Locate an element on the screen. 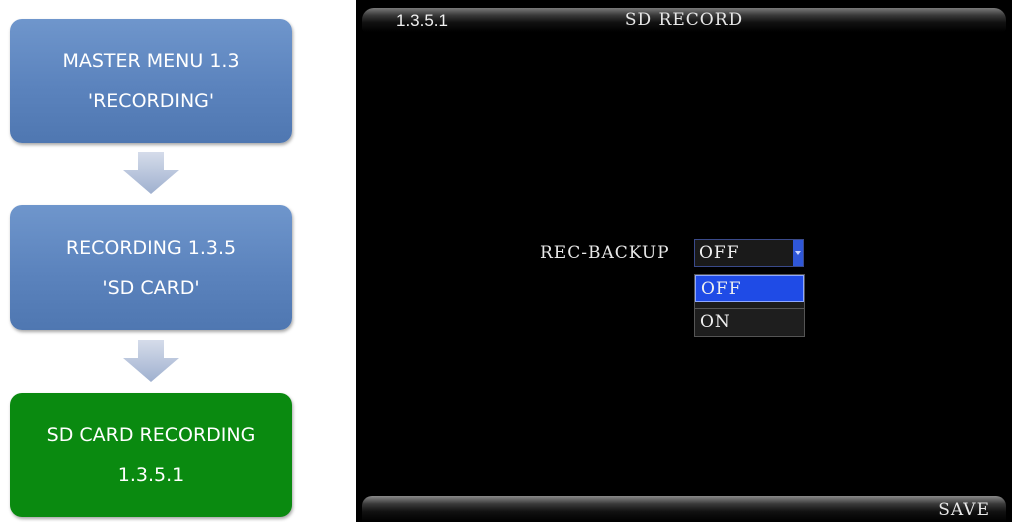 Image resolution: width=1025 pixels, height=522 pixels. rec-backup-value: OFF is located at coordinates (719, 253).